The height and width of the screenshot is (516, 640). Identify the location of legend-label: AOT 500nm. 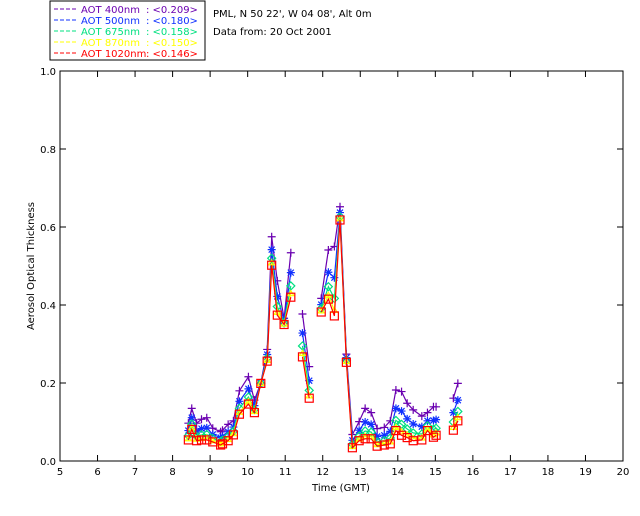
(110, 21).